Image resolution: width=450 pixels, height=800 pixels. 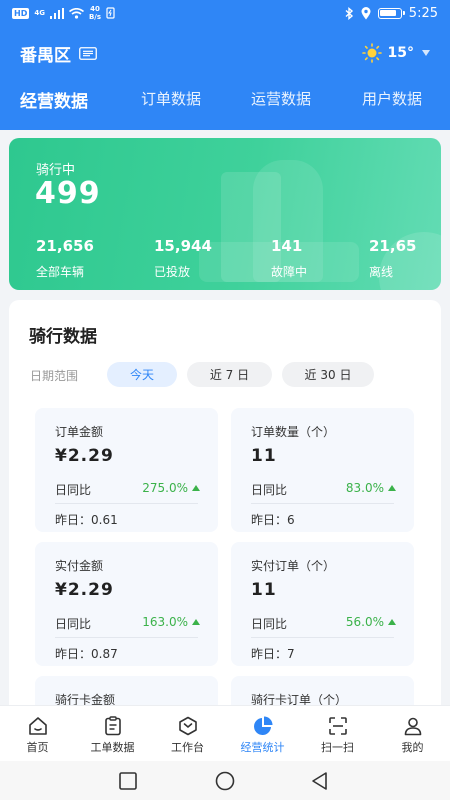 What do you see at coordinates (287, 246) in the screenshot?
I see `stat-value: 141` at bounding box center [287, 246].